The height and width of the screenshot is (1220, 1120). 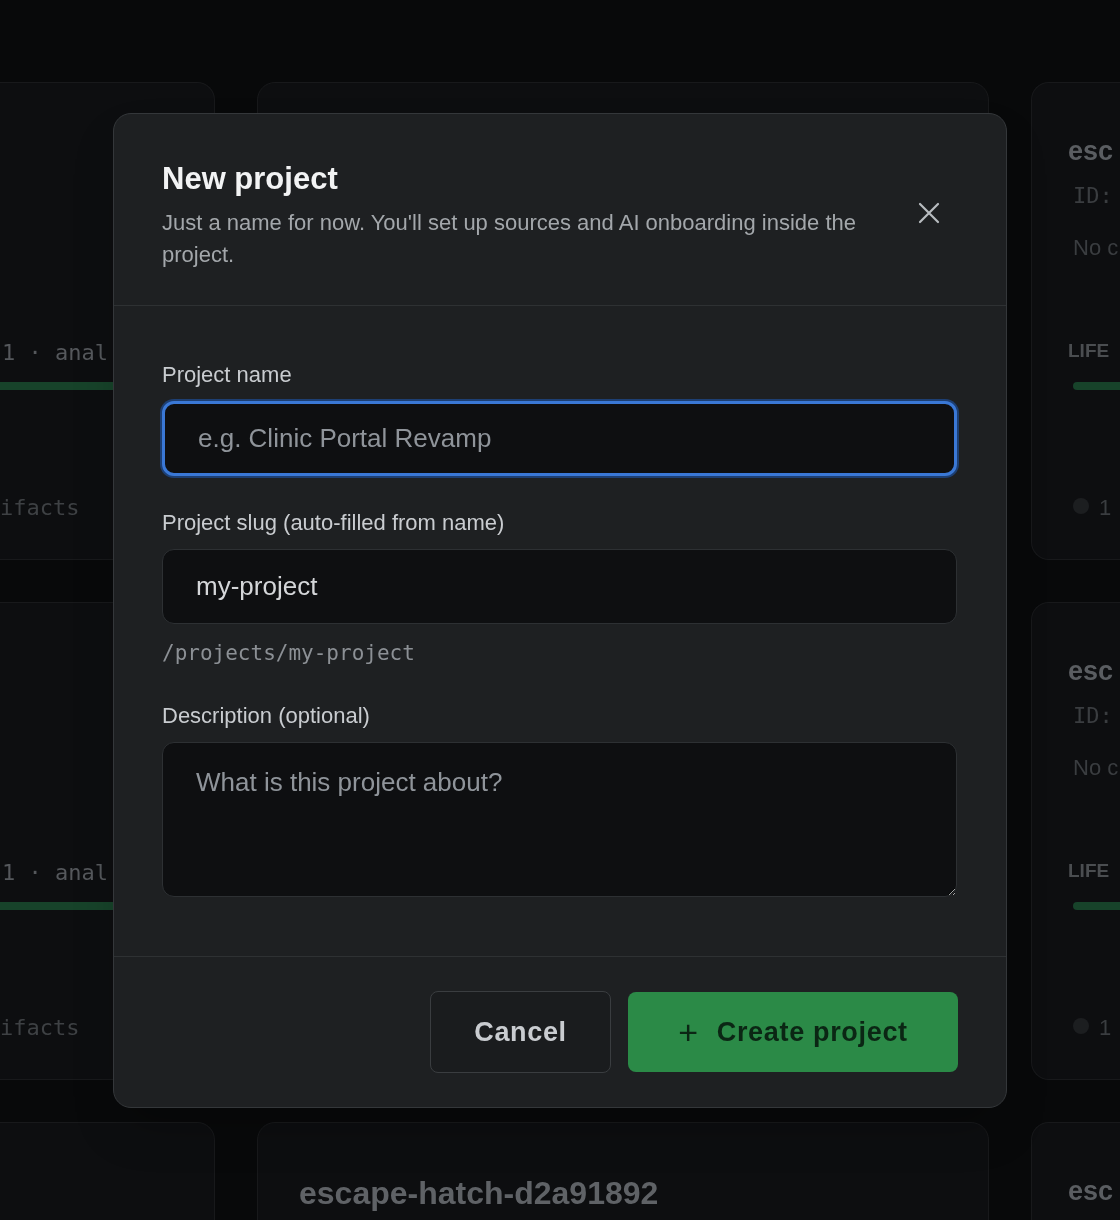 What do you see at coordinates (334, 522) in the screenshot?
I see `field-label: Project slug (auto-filled from name)` at bounding box center [334, 522].